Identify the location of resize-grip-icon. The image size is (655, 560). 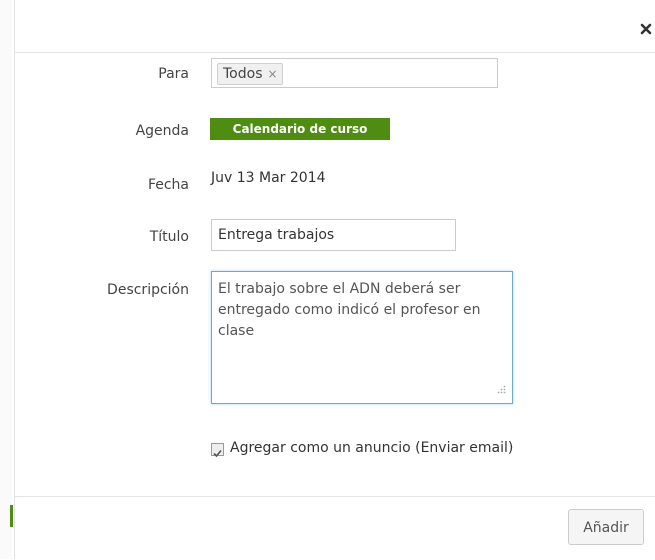
(501, 389).